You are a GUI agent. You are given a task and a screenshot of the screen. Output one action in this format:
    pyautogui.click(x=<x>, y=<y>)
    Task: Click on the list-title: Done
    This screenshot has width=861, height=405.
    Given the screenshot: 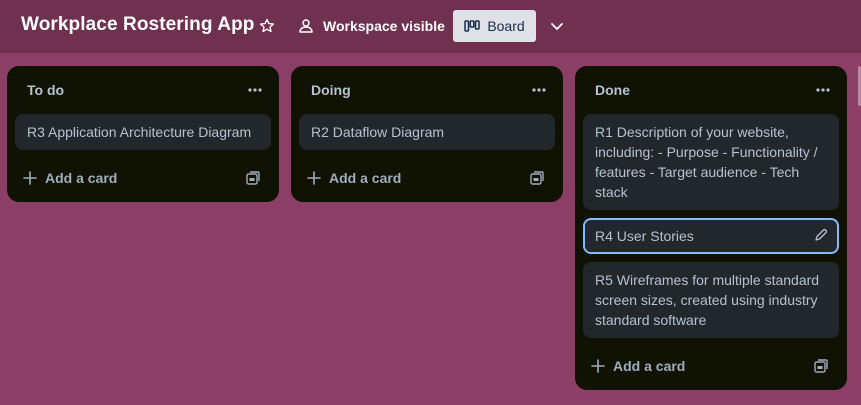 What is the action you would take?
    pyautogui.click(x=612, y=90)
    